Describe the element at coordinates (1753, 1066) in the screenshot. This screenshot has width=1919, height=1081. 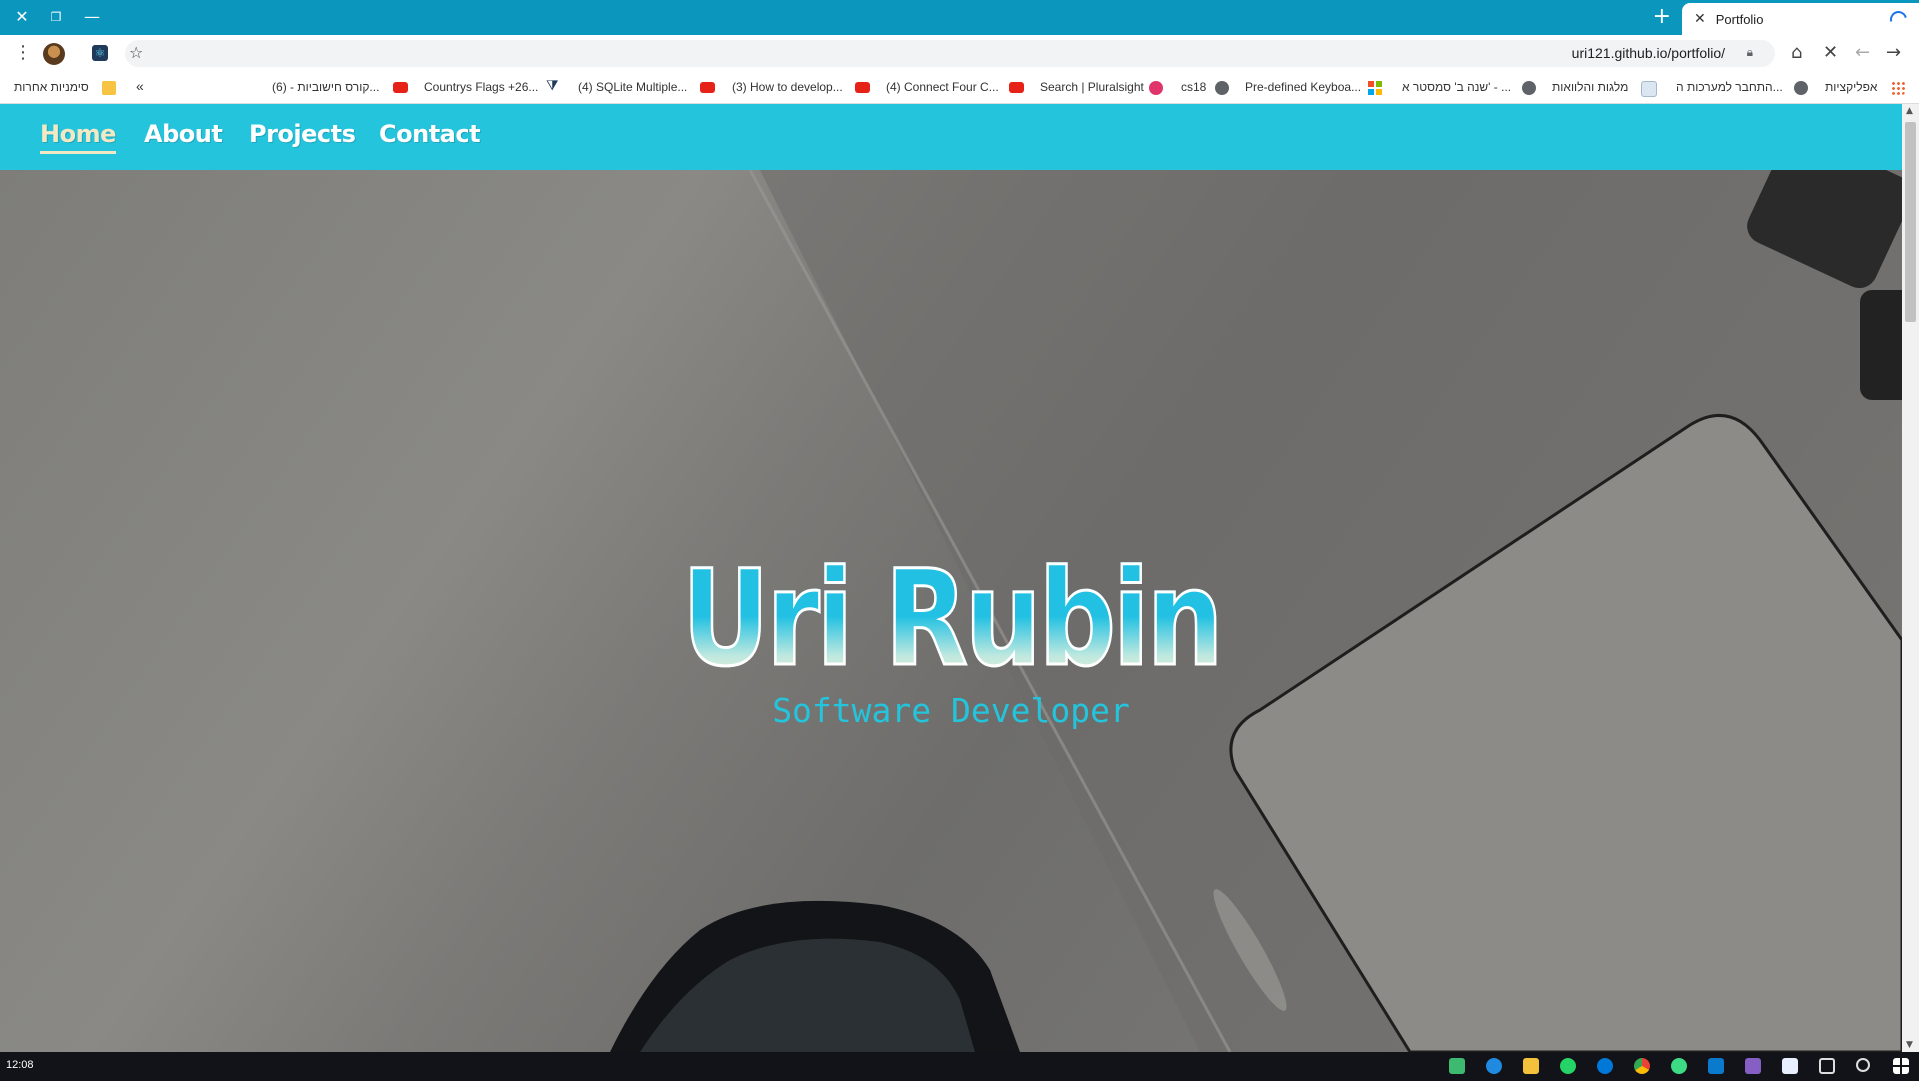
I see `visual-studio-icon` at that location.